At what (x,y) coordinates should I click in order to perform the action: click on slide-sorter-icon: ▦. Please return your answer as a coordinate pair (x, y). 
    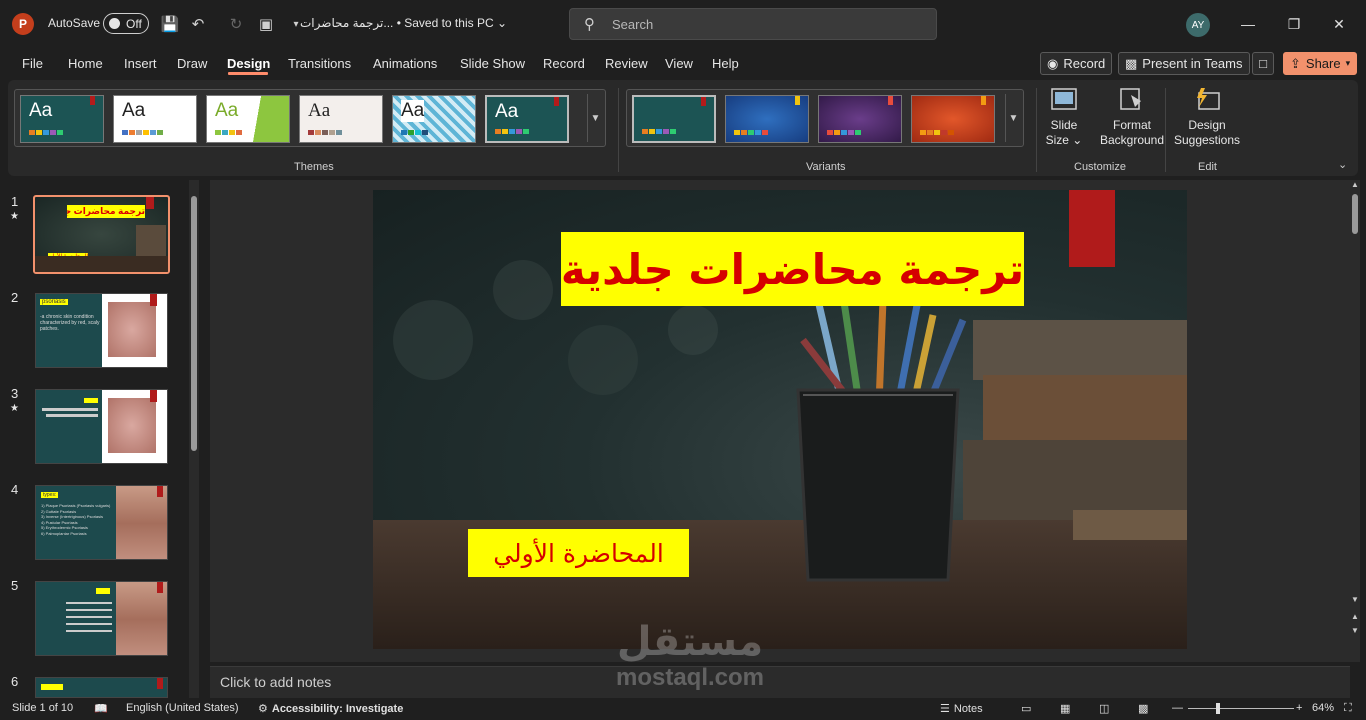
    Looking at the image, I should click on (1065, 708).